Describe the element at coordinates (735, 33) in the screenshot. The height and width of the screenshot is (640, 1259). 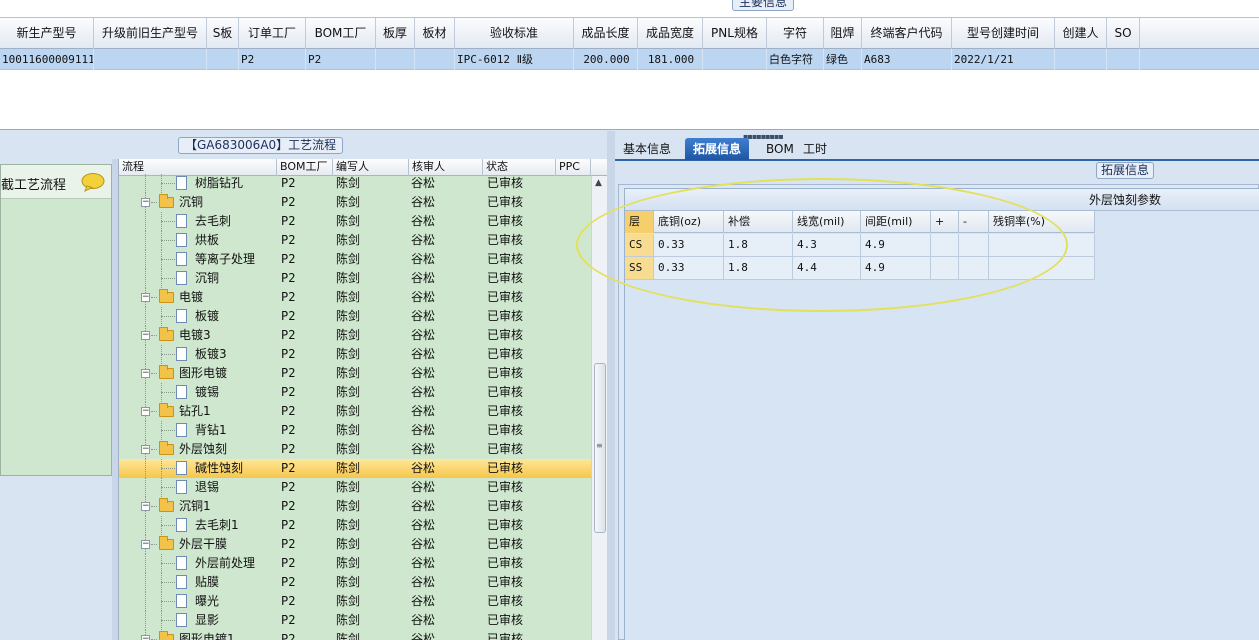
I see `main-info-column-header: PNL规格` at that location.